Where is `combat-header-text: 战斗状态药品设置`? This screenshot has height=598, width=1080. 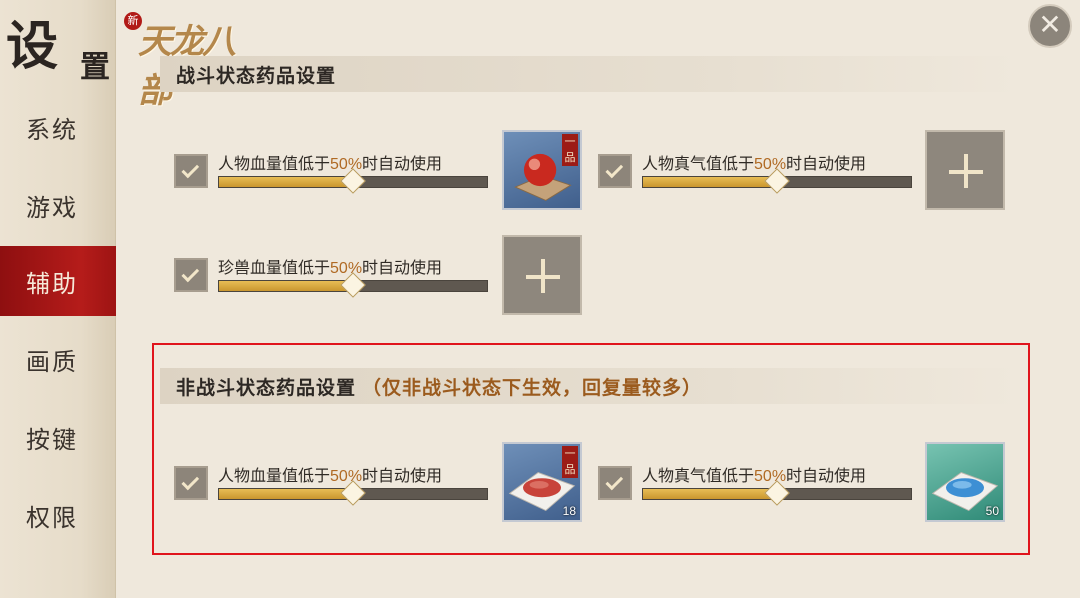 combat-header-text: 战斗状态药品设置 is located at coordinates (256, 75).